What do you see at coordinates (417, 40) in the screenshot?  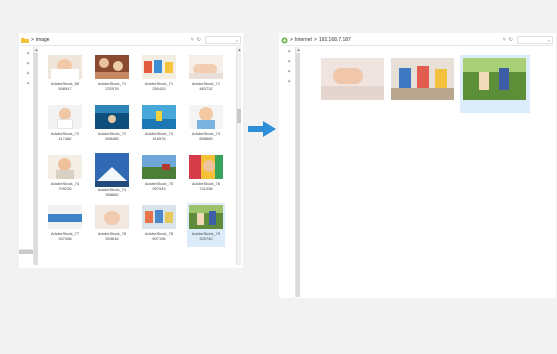 I see `right-address-bar: > Internet > 192.168.7.187 ˅ ↻ ⌕` at bounding box center [417, 40].